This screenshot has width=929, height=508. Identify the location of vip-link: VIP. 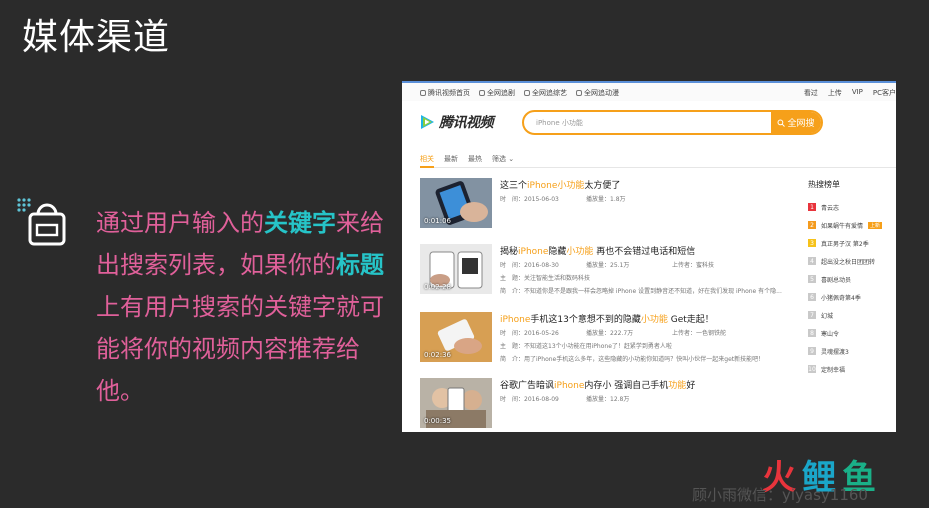
(857, 93).